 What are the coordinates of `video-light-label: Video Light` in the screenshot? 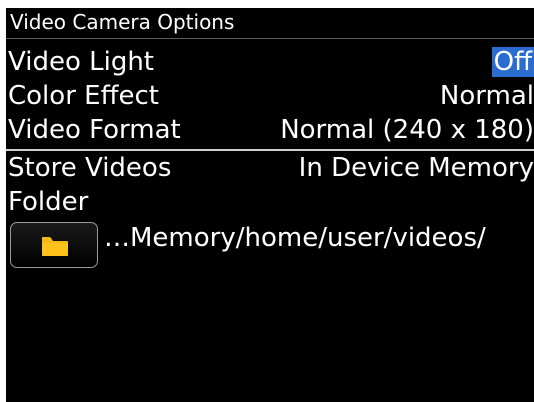 It's located at (81, 62).